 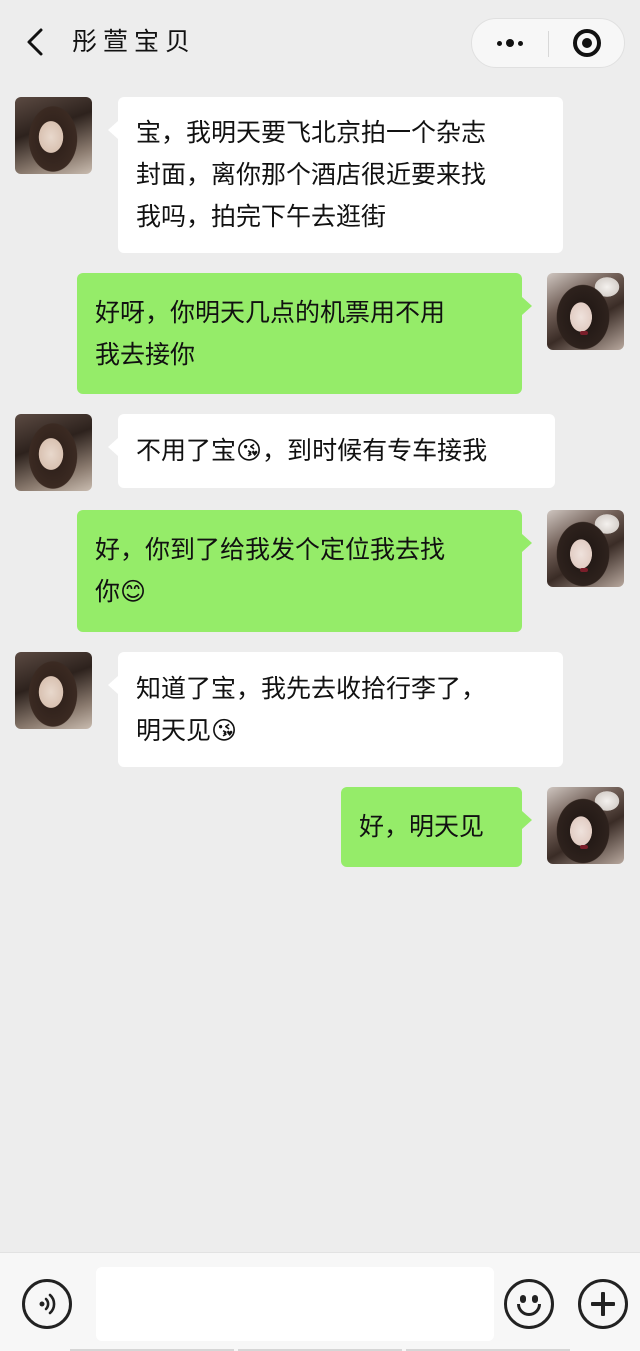 I want to click on more-dots-icon, so click(x=510, y=43).